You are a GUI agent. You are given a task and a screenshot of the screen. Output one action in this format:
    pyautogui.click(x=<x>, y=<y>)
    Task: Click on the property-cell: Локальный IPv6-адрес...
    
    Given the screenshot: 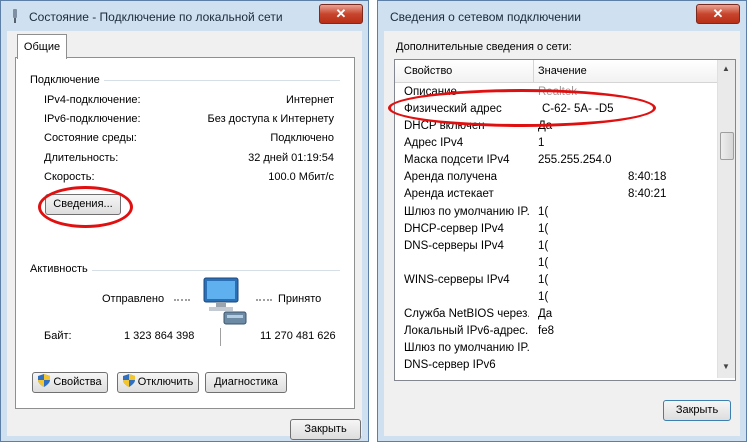 What is the action you would take?
    pyautogui.click(x=466, y=331)
    